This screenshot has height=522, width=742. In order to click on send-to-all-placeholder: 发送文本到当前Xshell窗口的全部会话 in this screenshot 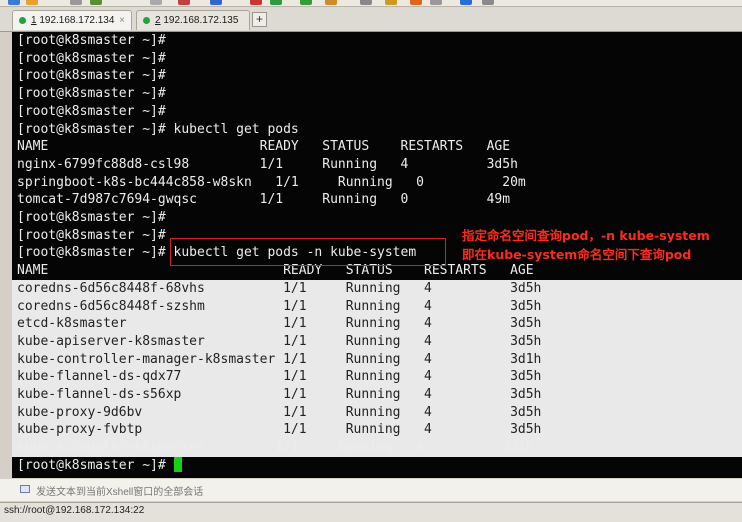, I will do `click(120, 492)`.